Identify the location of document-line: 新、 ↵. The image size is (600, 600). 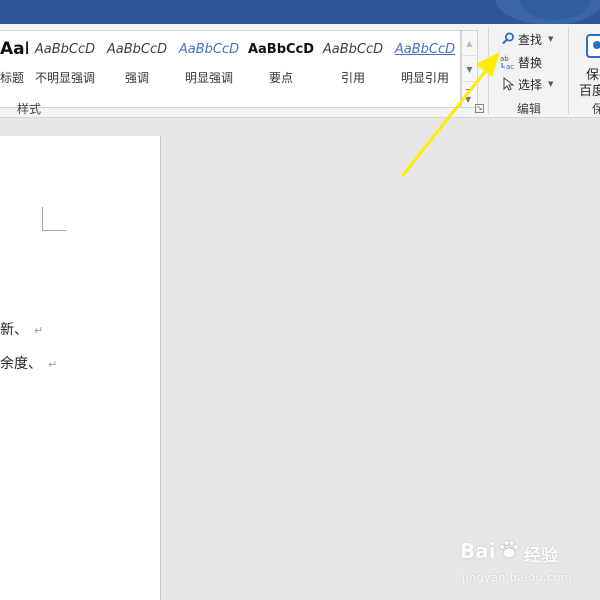
(21, 329).